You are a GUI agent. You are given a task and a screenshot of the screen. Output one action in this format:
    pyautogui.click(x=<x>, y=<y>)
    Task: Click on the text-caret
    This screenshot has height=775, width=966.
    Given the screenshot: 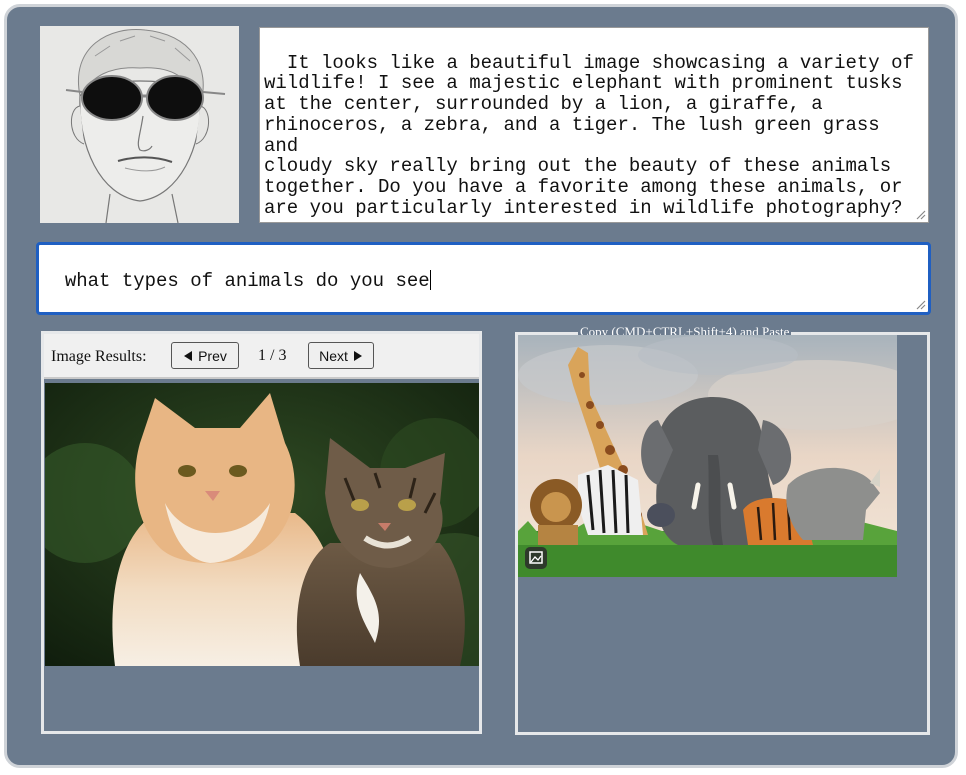 What is the action you would take?
    pyautogui.click(x=430, y=280)
    